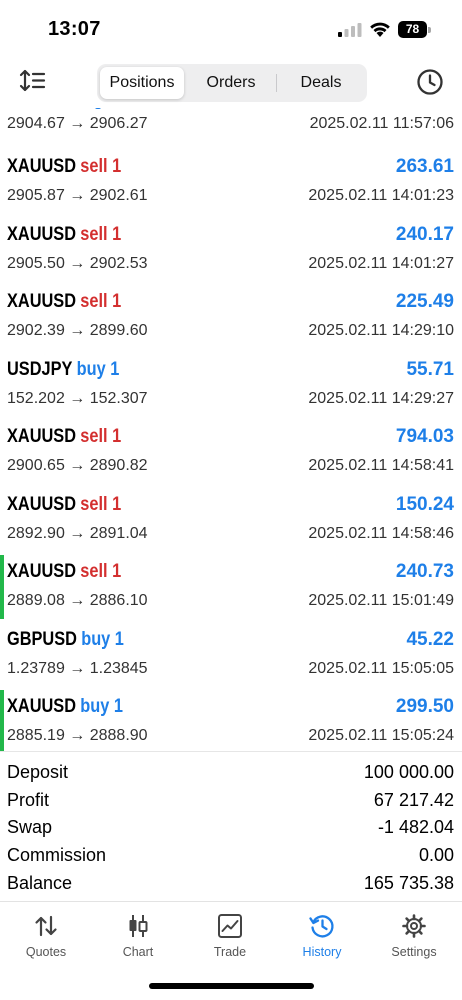  What do you see at coordinates (138, 926) in the screenshot?
I see `candlestick-icon` at bounding box center [138, 926].